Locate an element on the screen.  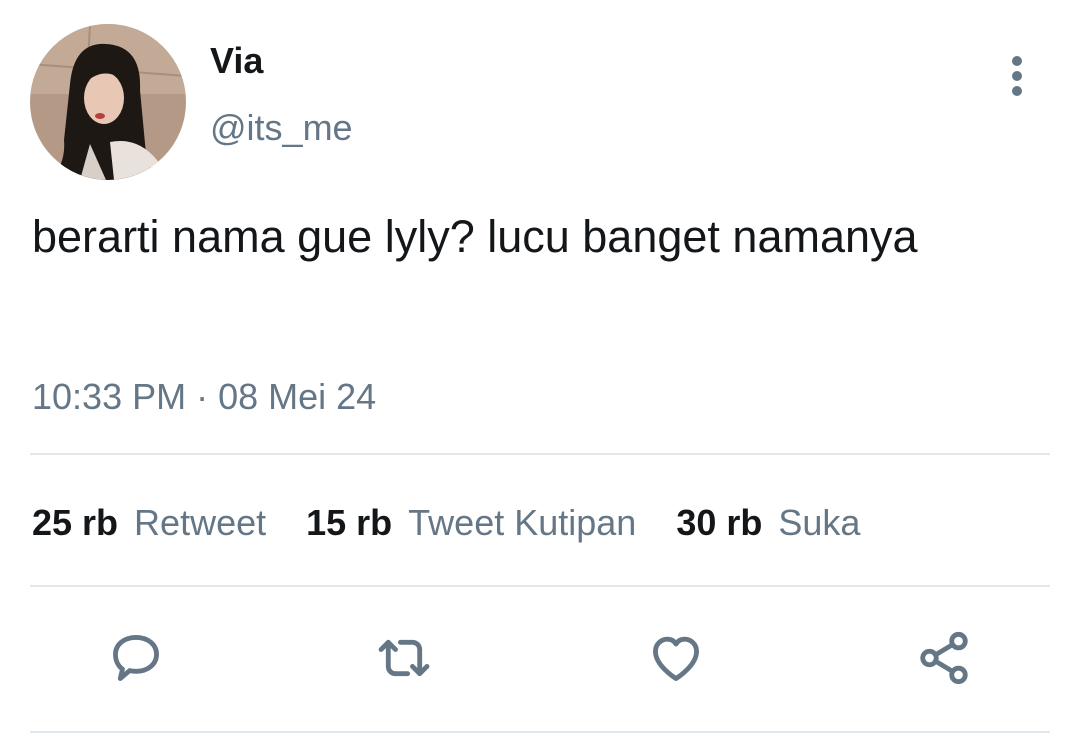
retweet-stat: 25 rb Retweet is located at coordinates (149, 523).